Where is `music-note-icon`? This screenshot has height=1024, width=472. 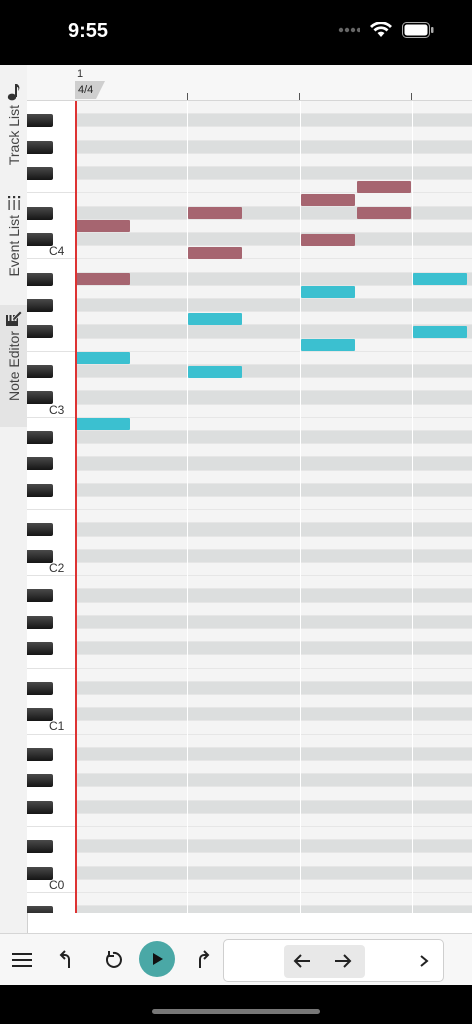 music-note-icon is located at coordinates (13, 92).